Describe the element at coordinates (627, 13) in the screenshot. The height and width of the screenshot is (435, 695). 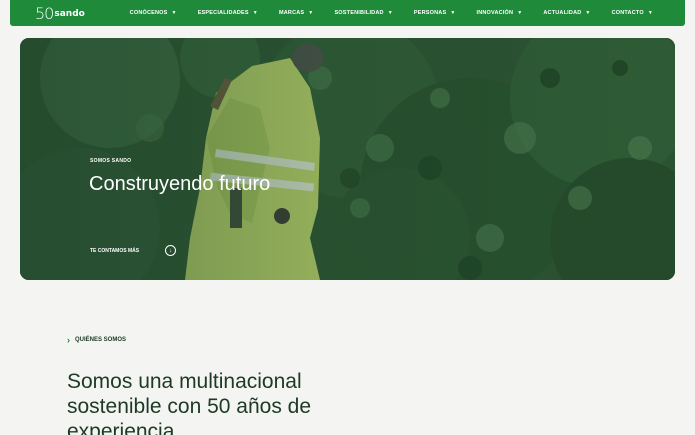
I see `nav-item-label: CONTACTO` at that location.